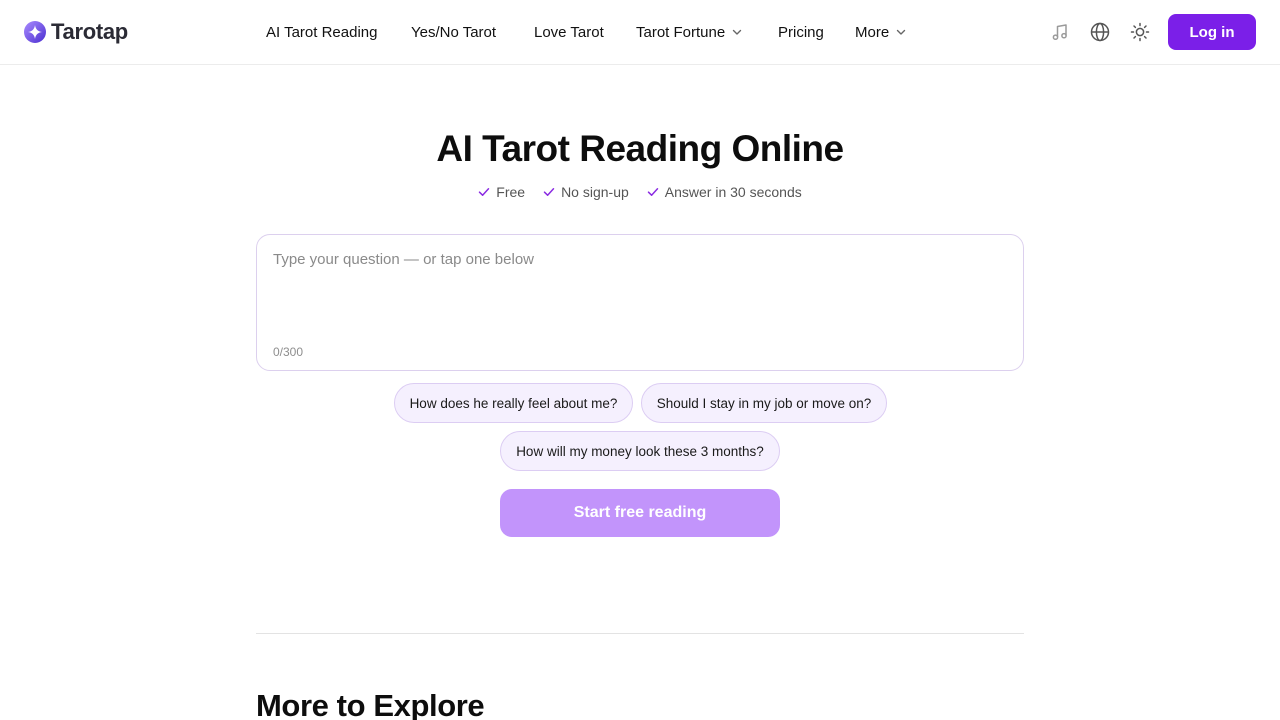 The image size is (1280, 720). What do you see at coordinates (640, 633) in the screenshot?
I see `section-divider` at bounding box center [640, 633].